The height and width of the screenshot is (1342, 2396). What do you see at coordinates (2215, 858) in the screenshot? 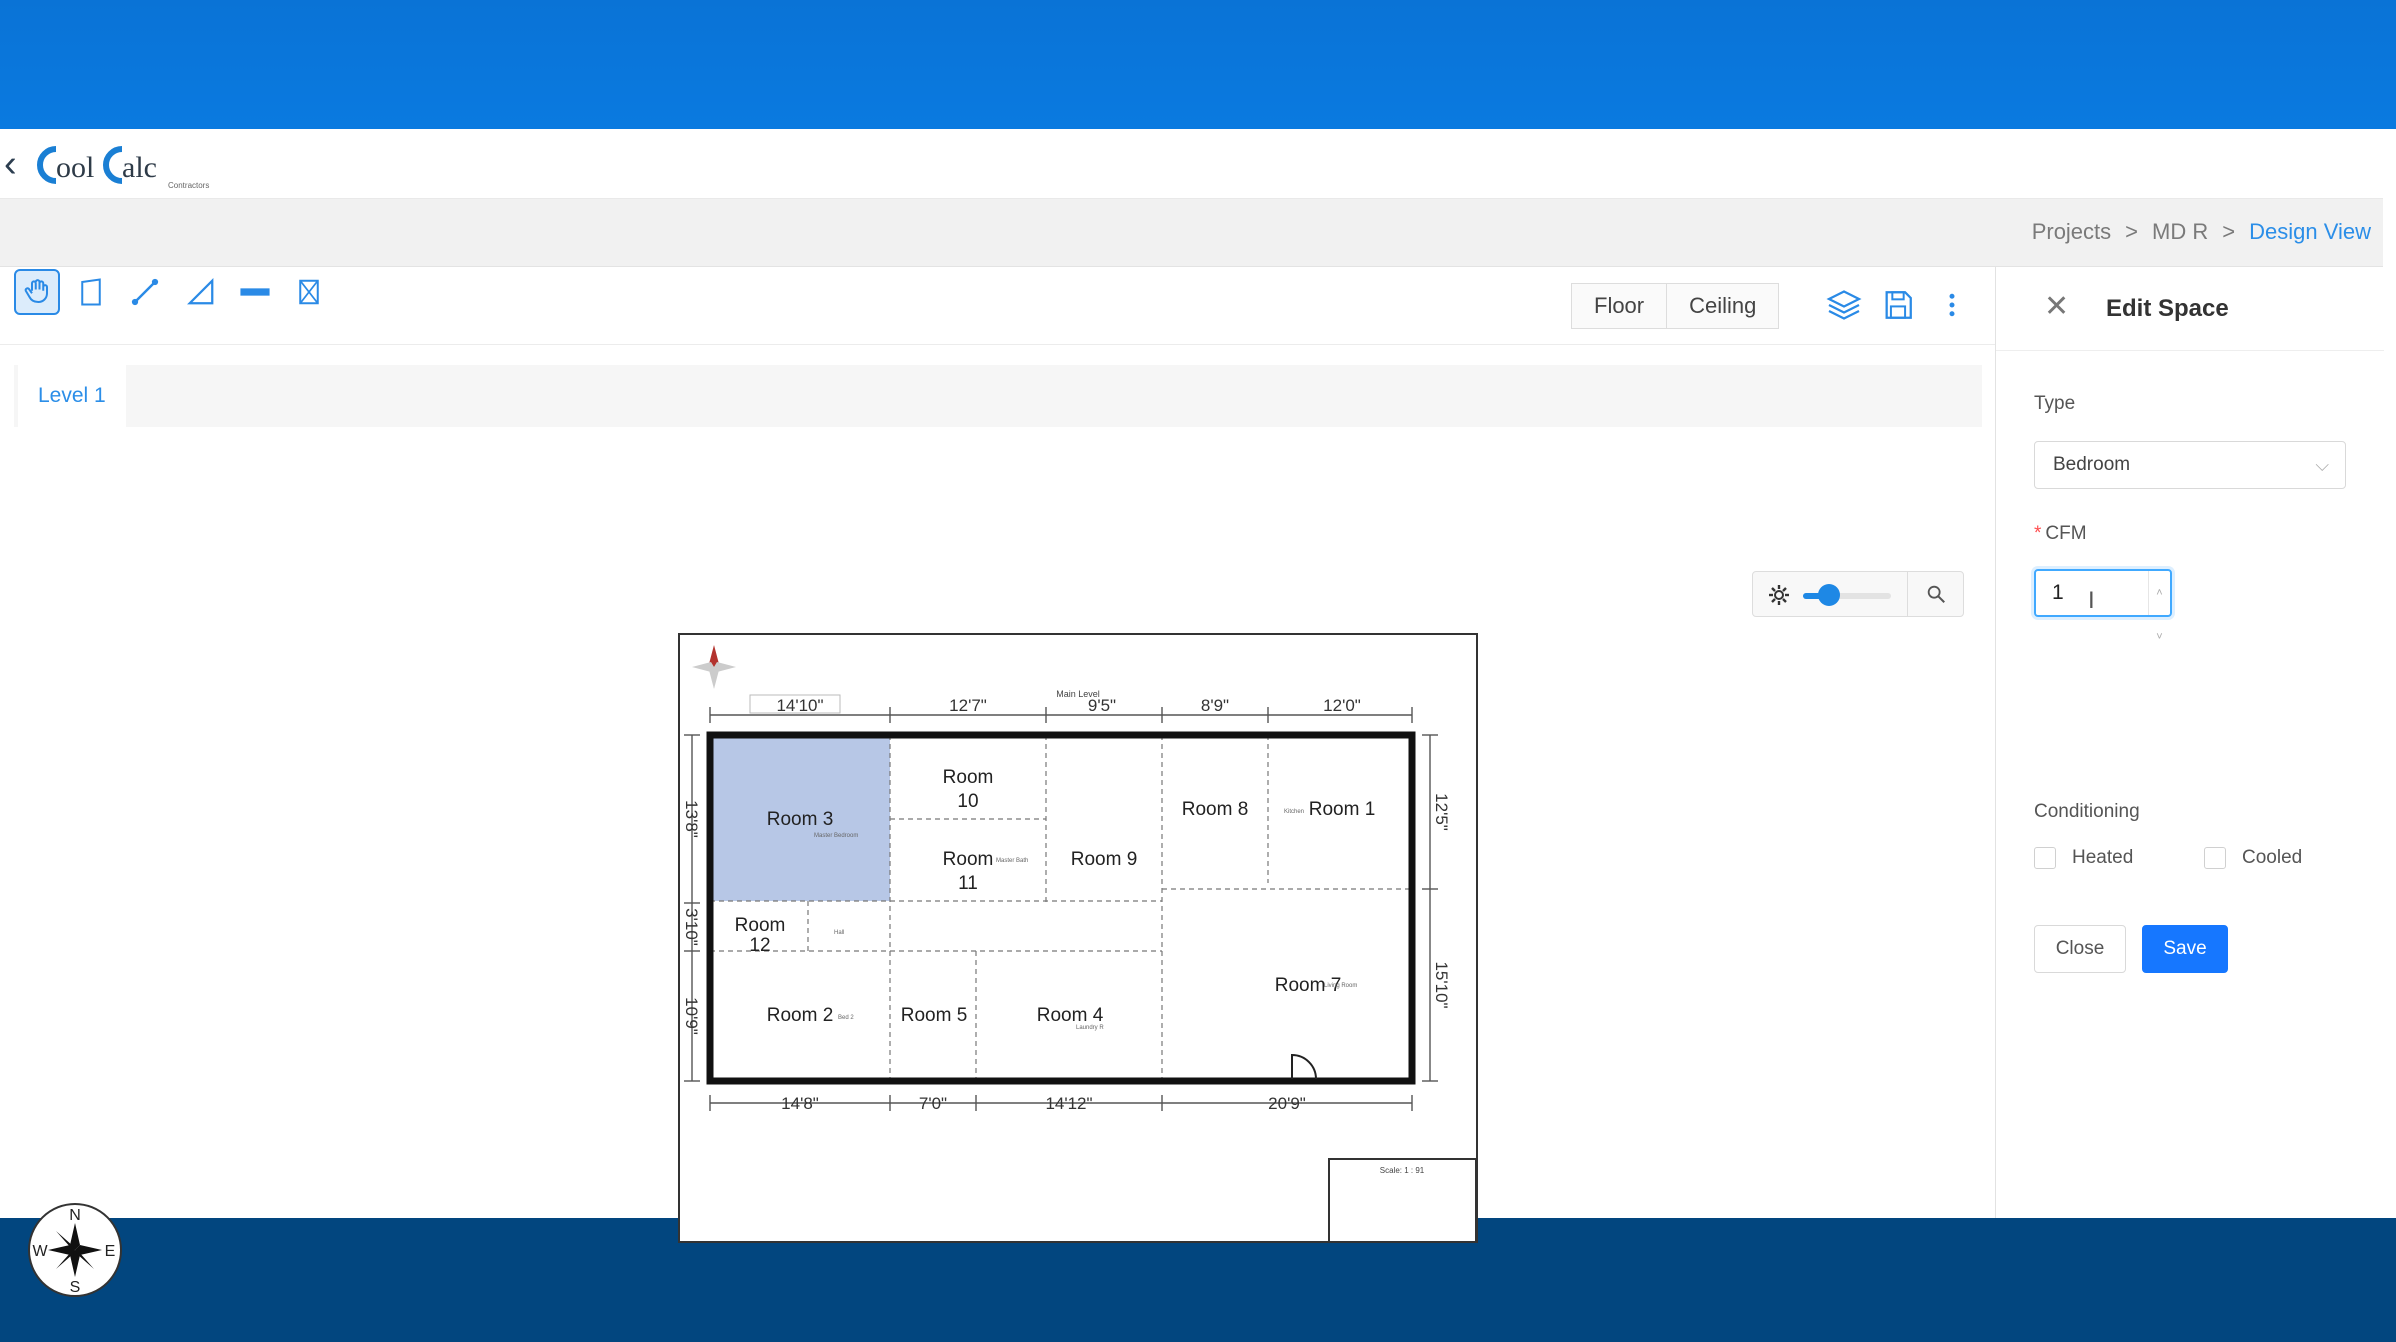
I see `cooled-checkbox-box` at bounding box center [2215, 858].